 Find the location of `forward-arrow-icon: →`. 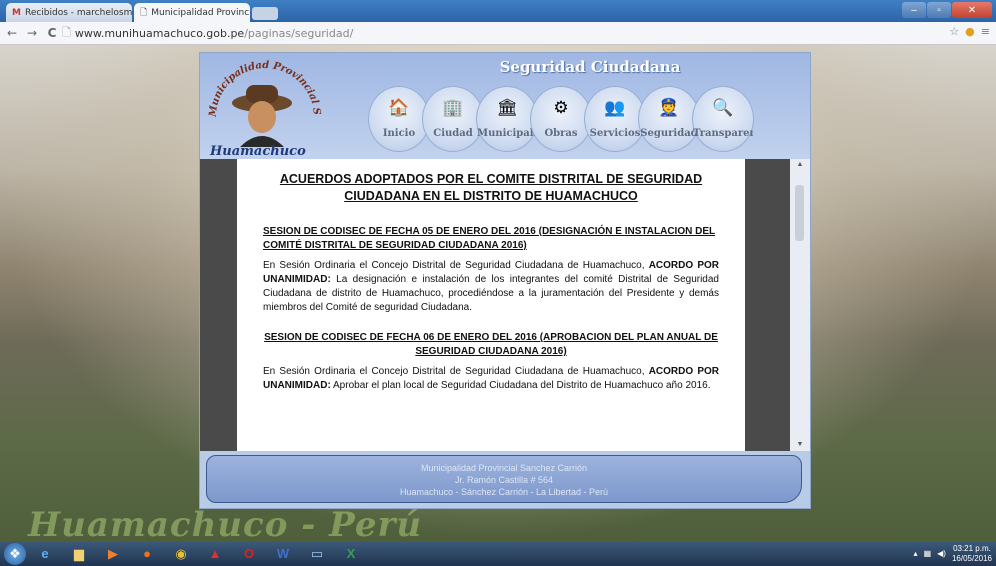

forward-arrow-icon: → is located at coordinates (32, 33).